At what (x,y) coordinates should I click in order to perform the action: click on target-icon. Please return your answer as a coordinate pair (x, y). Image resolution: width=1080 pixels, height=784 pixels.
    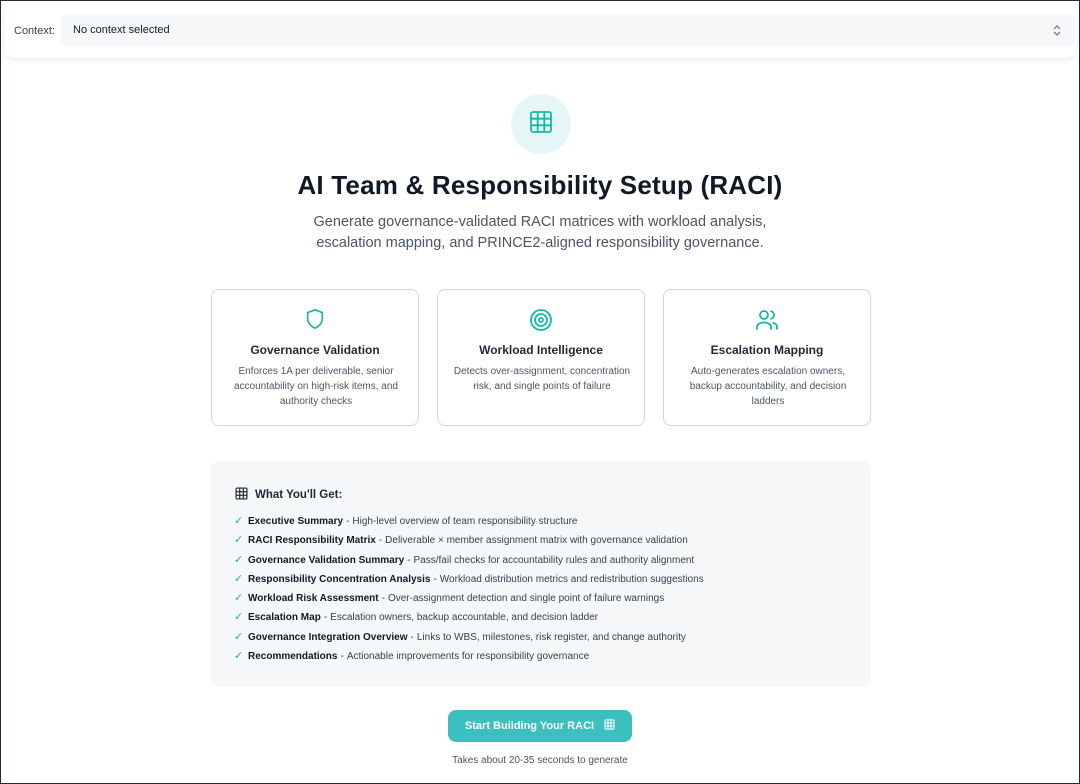
    Looking at the image, I should click on (541, 322).